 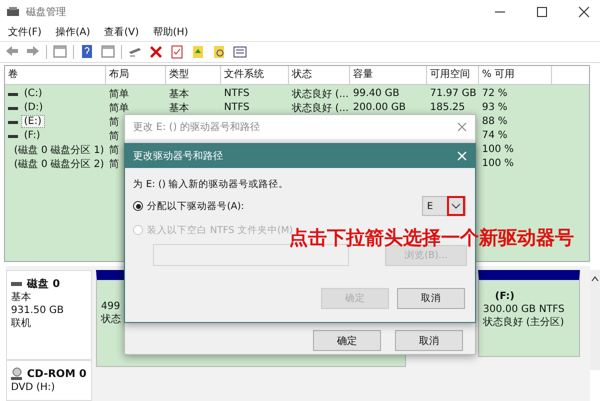 I want to click on partition-title: (F:), so click(x=505, y=297).